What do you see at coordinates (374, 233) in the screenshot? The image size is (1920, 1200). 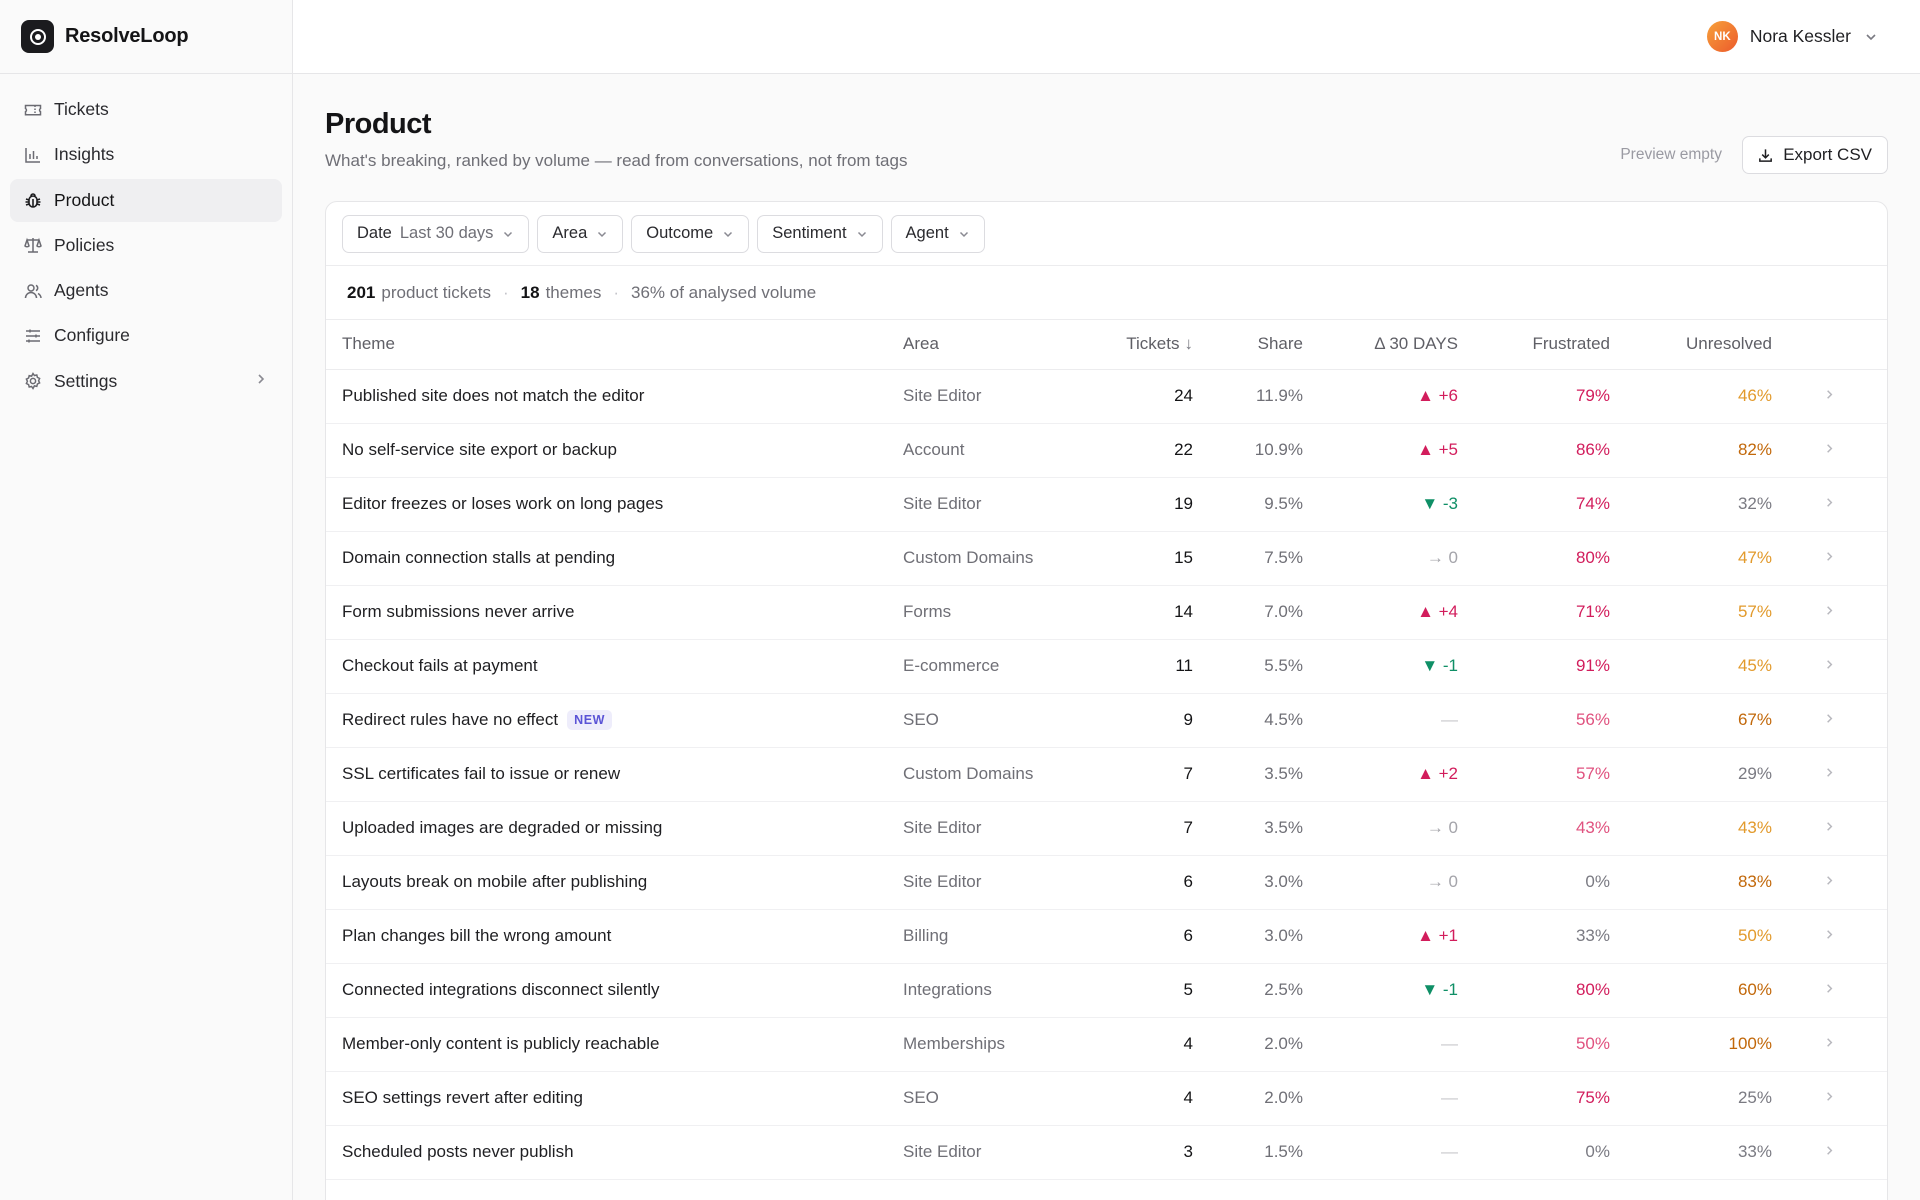 I see `filter-label: Date` at bounding box center [374, 233].